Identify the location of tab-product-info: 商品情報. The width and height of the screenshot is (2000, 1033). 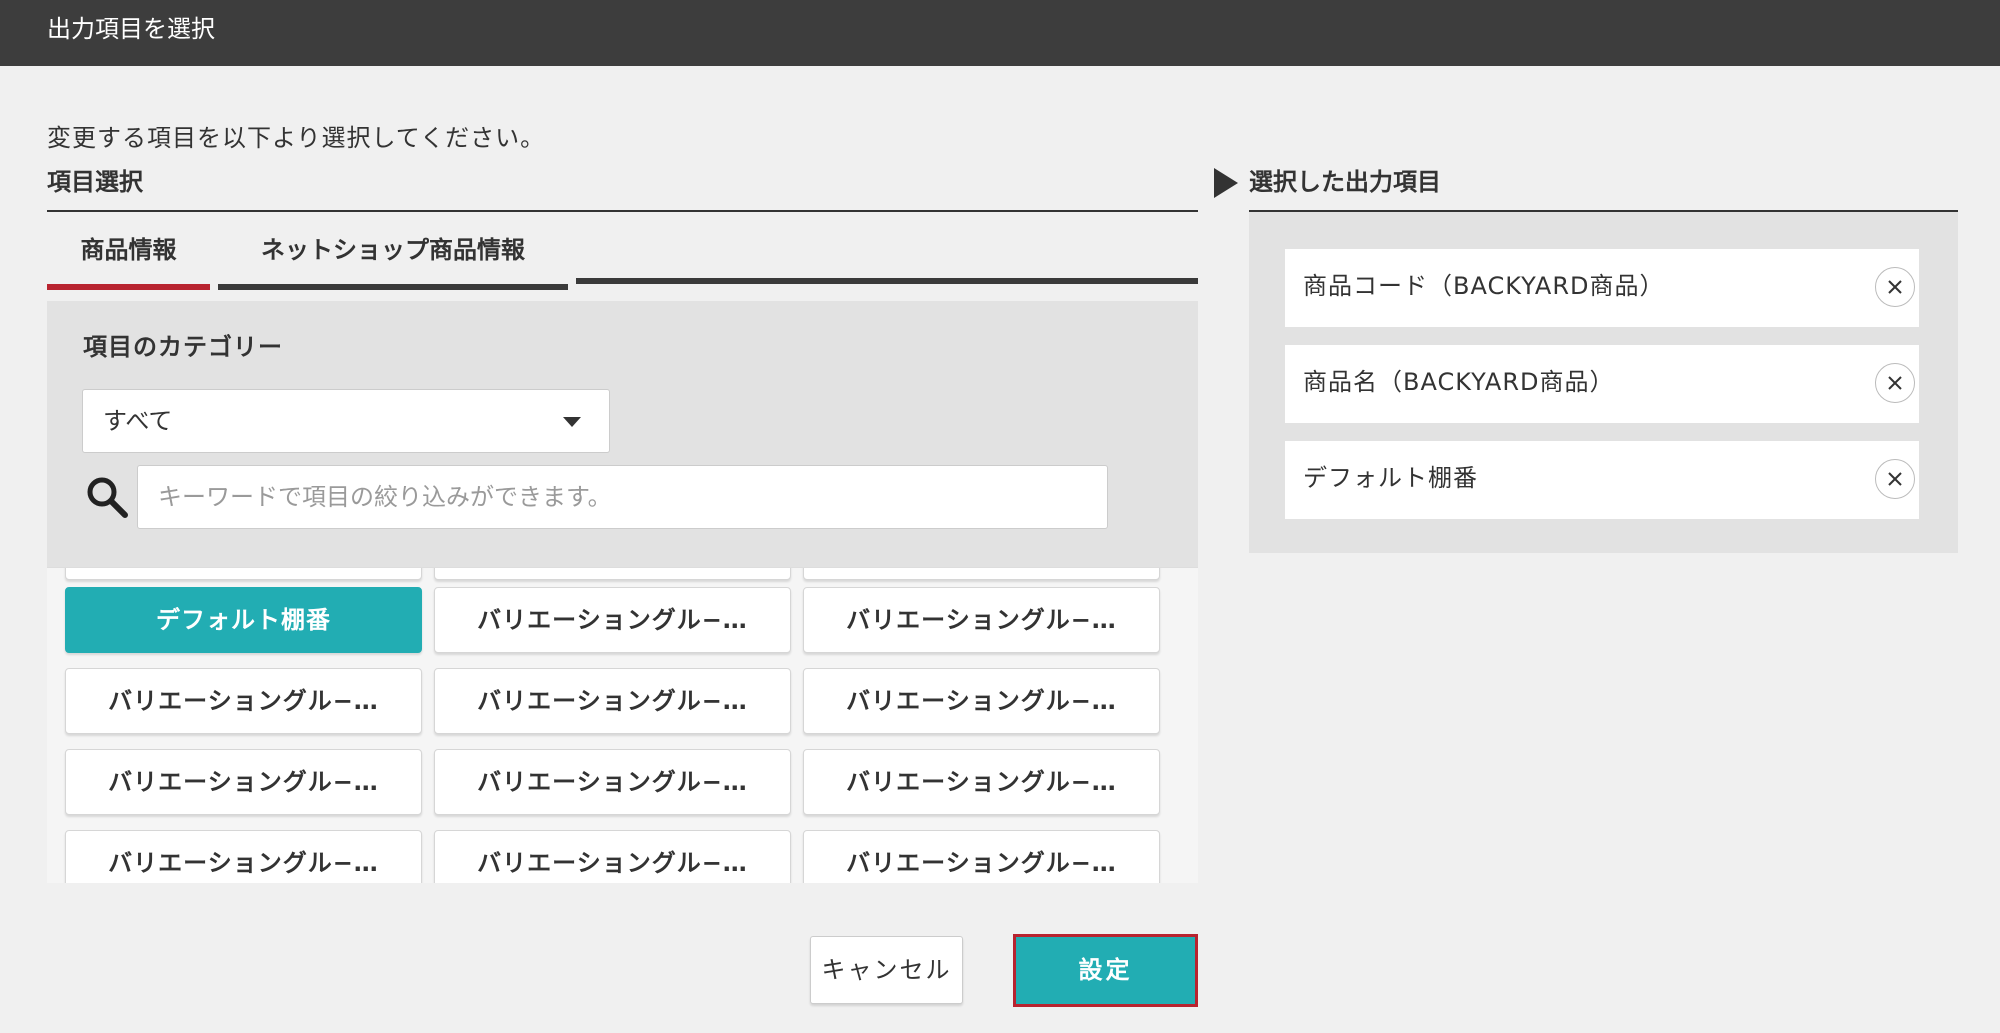
(128, 260).